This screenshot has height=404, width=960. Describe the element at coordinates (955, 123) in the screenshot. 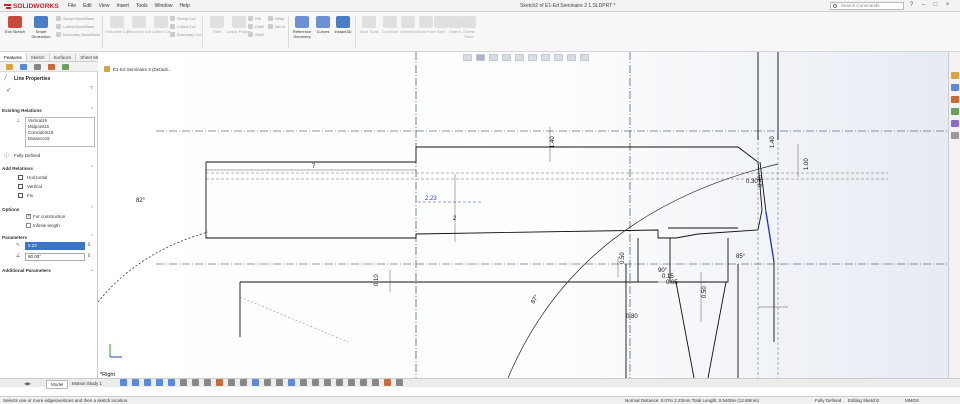

I see `appearances-icon` at that location.